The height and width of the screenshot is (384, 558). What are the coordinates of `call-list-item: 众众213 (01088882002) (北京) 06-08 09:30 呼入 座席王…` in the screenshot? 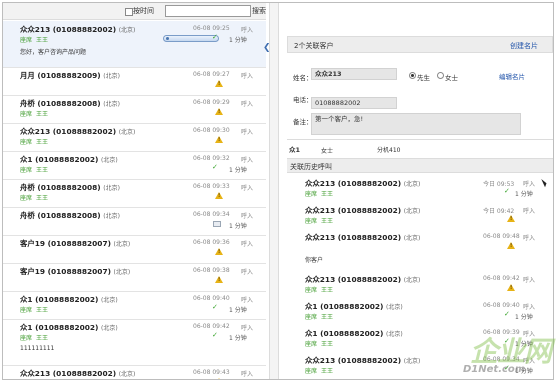 It's located at (134, 137).